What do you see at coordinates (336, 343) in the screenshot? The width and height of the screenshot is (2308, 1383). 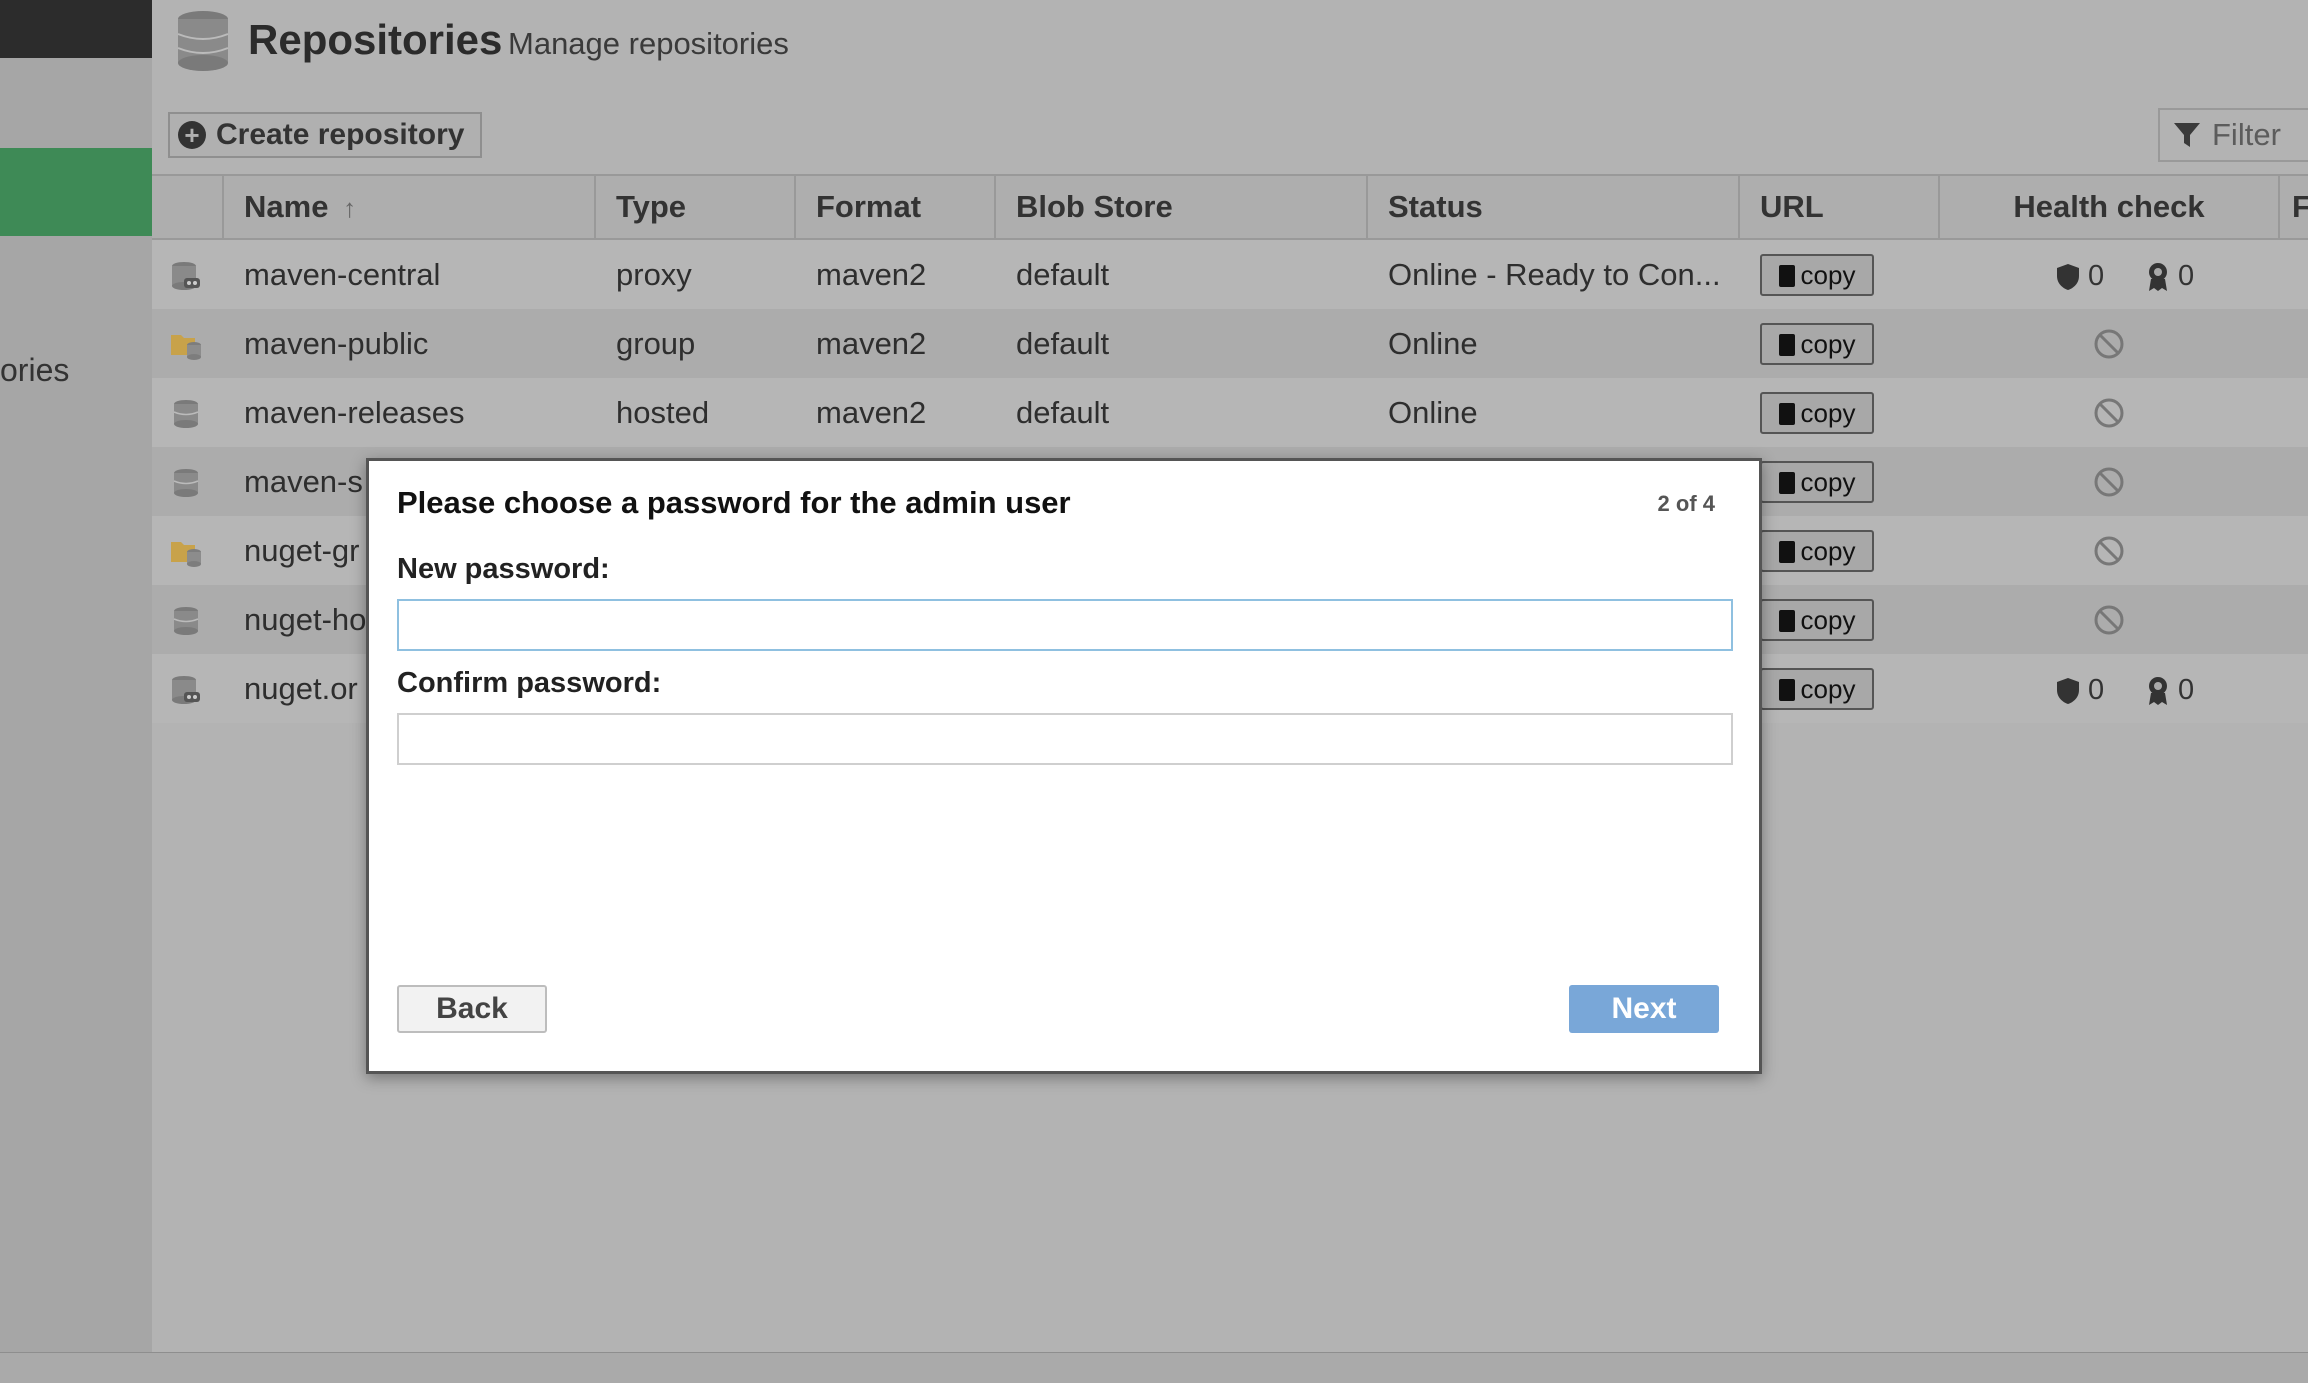 I see `cell-name: maven-public` at bounding box center [336, 343].